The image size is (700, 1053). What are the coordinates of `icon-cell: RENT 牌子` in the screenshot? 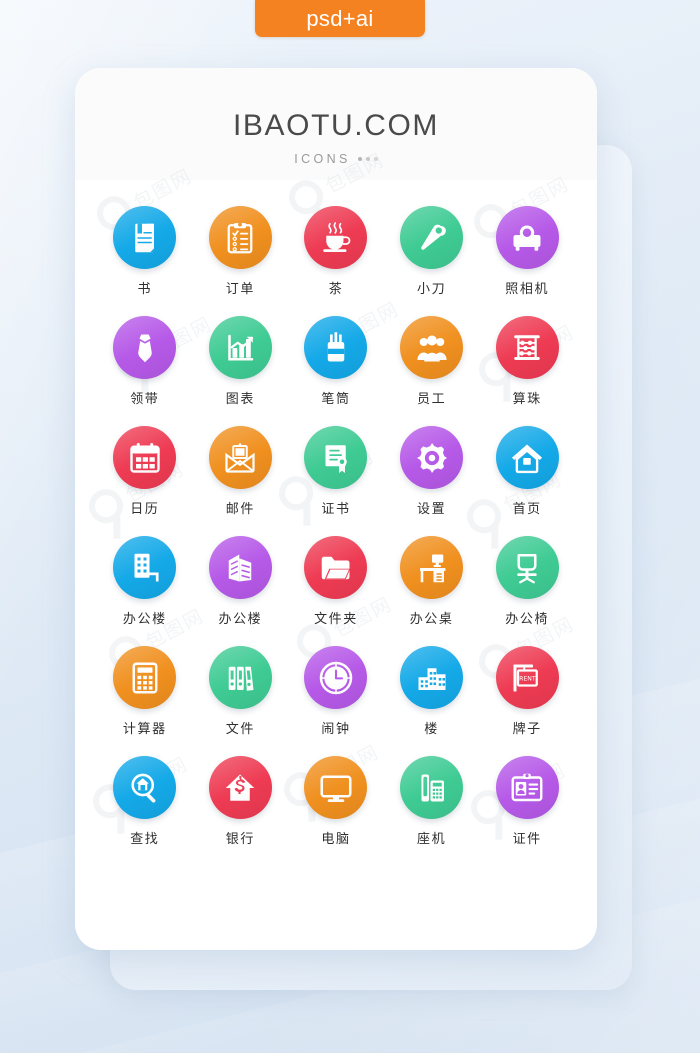 It's located at (527, 691).